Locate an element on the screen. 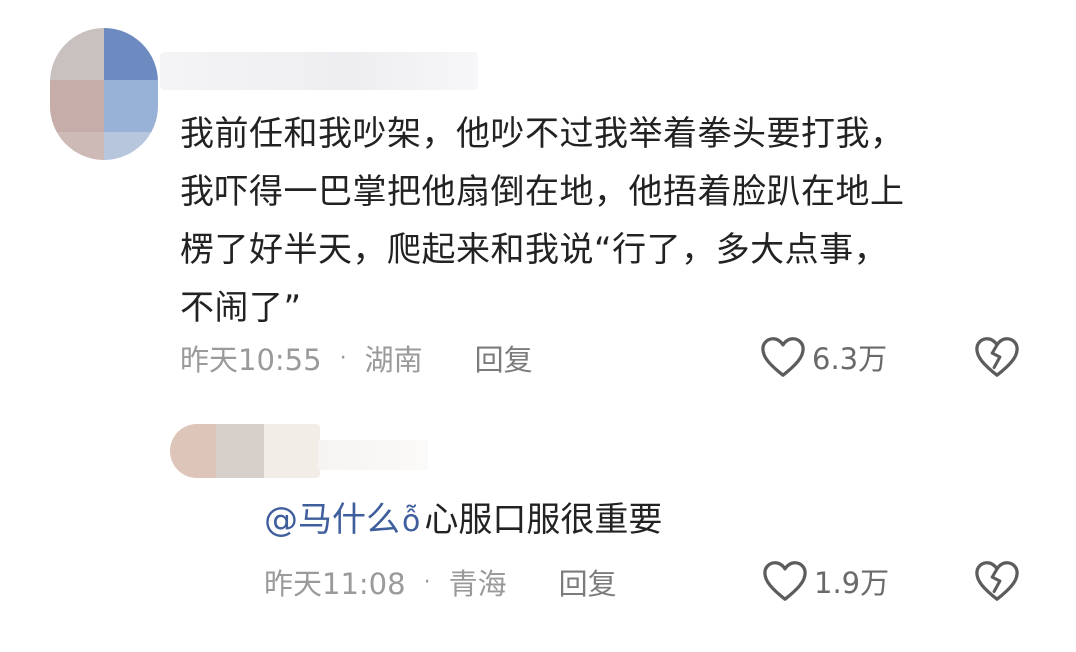  reply-meta: 昨天11:08 · 青海 回复 is located at coordinates (440, 582).